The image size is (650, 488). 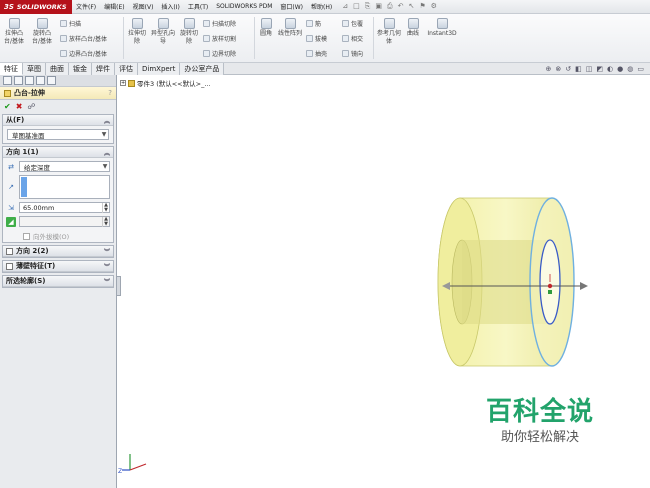 What do you see at coordinates (510, 285) in the screenshot?
I see `extruded-ring-model` at bounding box center [510, 285].